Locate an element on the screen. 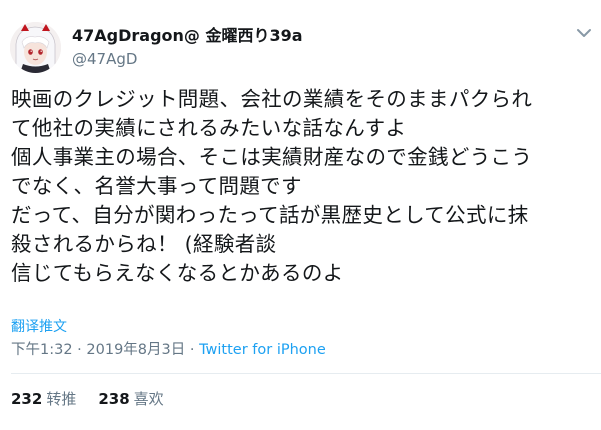  likes-count: 238 is located at coordinates (114, 399).